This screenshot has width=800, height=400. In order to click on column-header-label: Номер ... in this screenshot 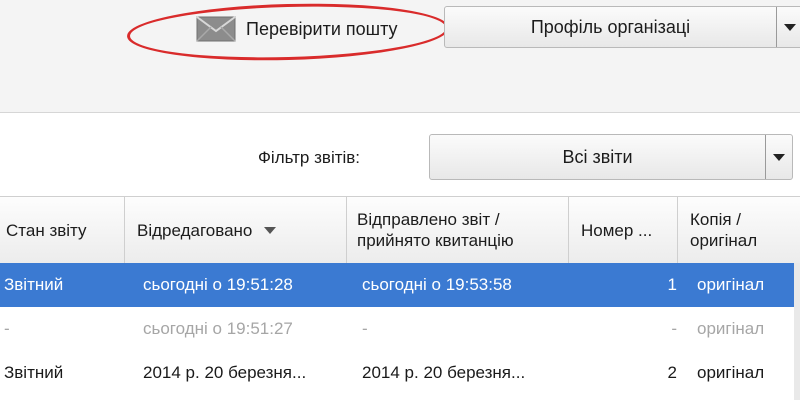, I will do `click(617, 230)`.